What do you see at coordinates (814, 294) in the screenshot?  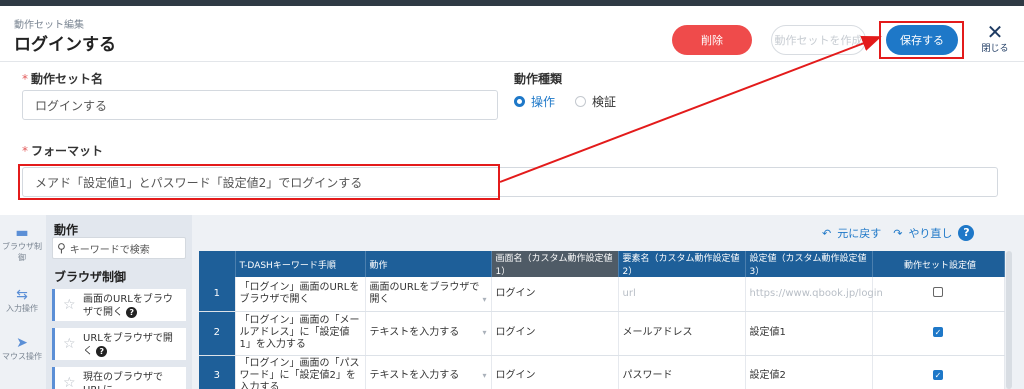 I see `value-cell: https://www.qbook.jp/login` at bounding box center [814, 294].